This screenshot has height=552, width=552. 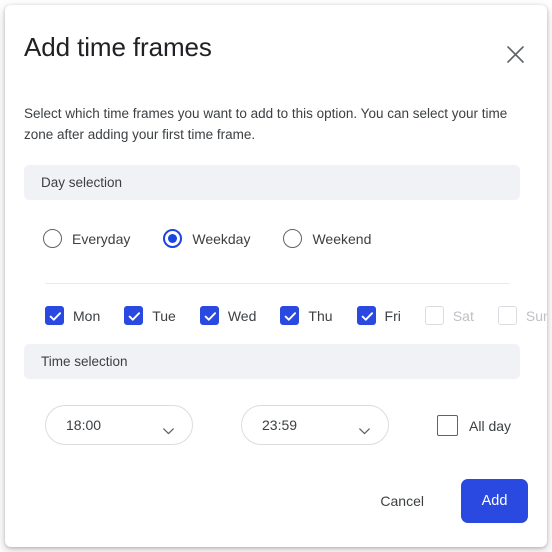 What do you see at coordinates (449, 315) in the screenshot?
I see `day-checkbox-sat: Sat` at bounding box center [449, 315].